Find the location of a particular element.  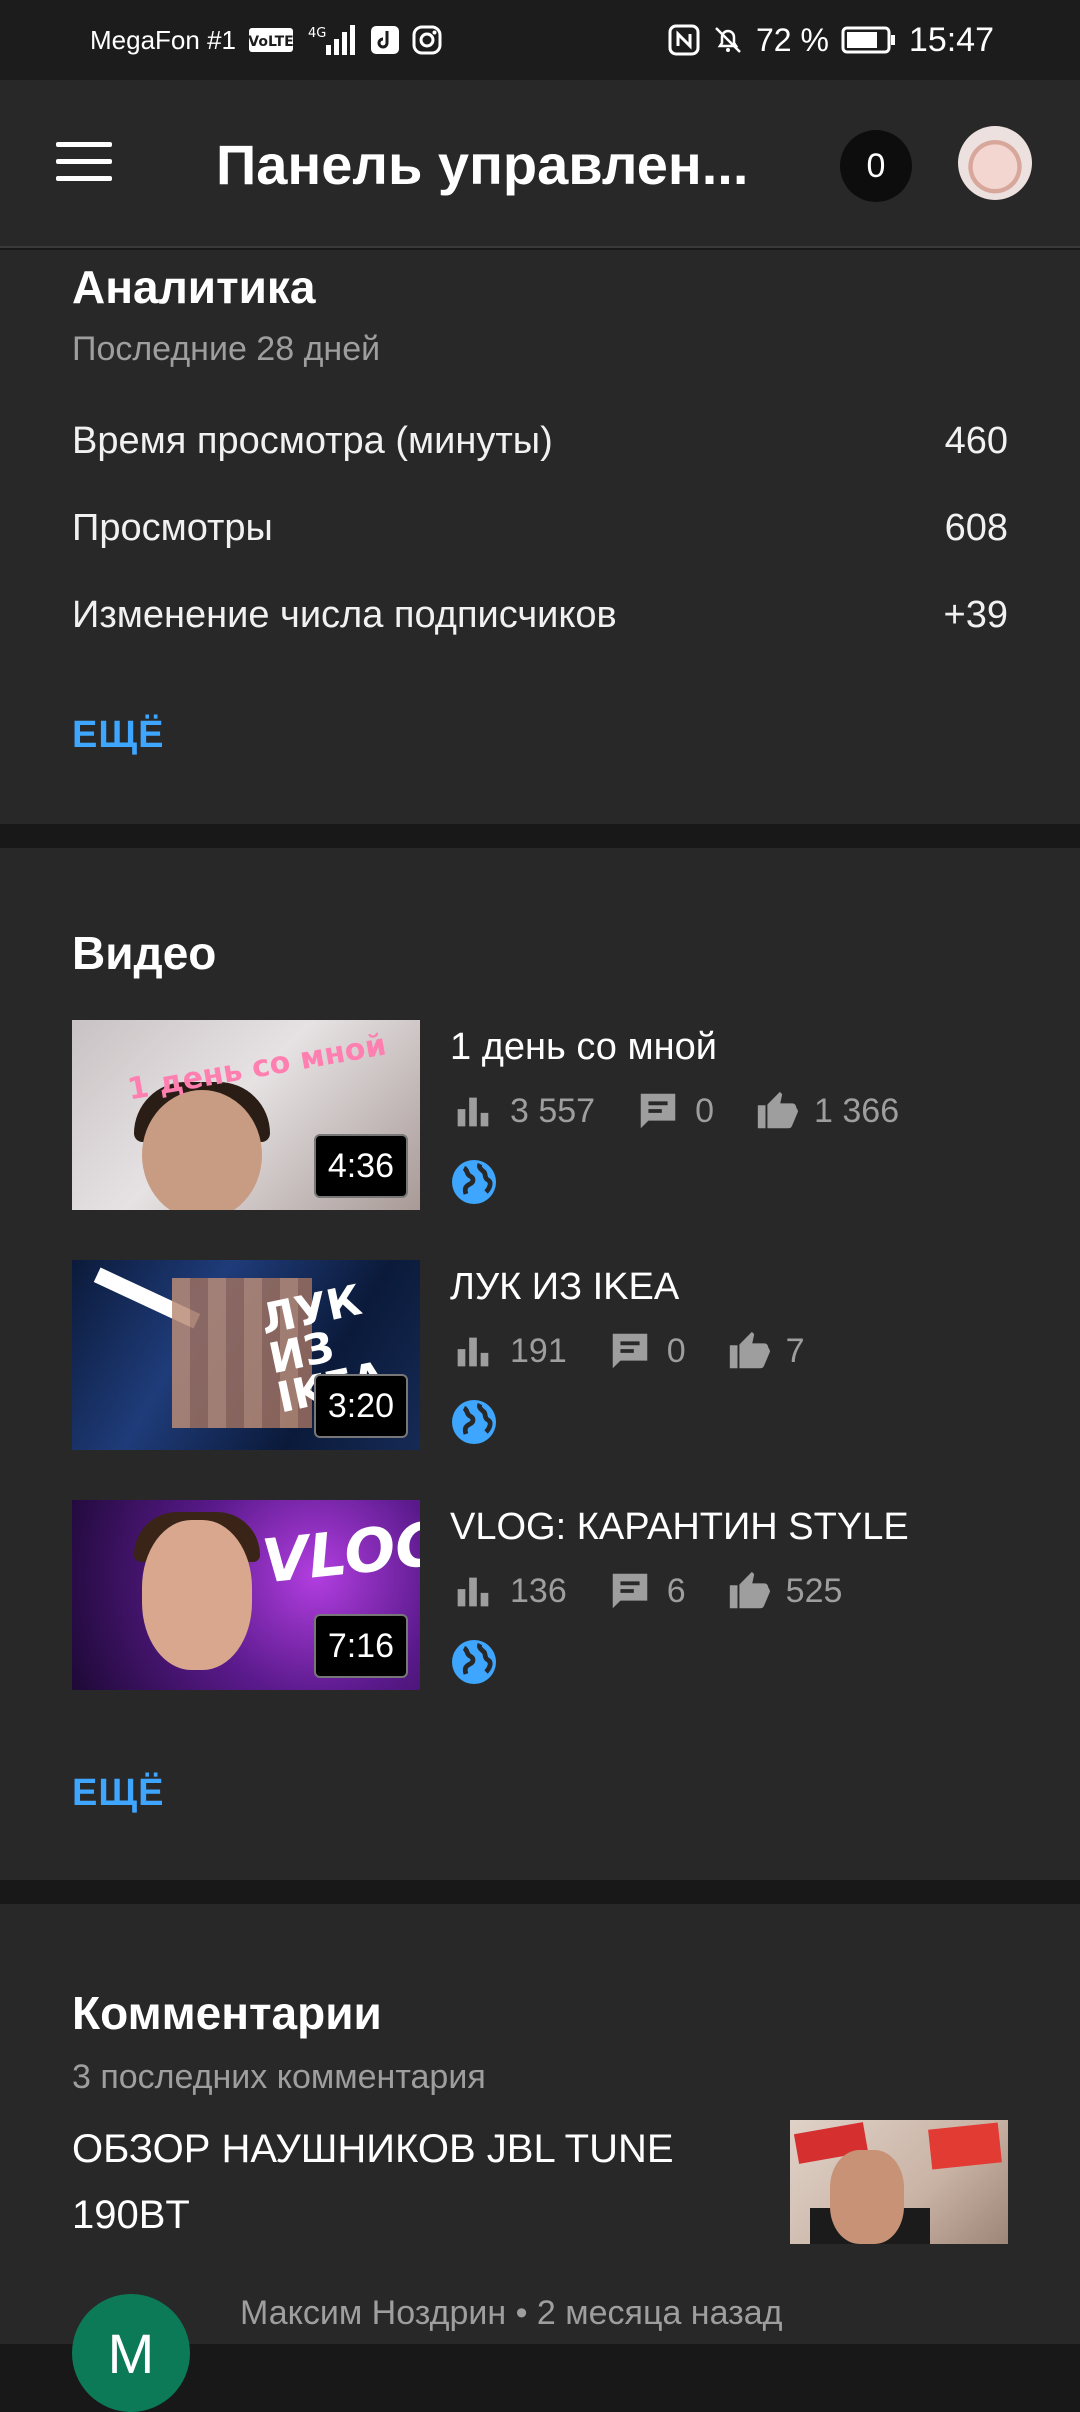

video-item: VLOG 7:16 VLOG: КАРАНТИН STYLE 136 6 525 is located at coordinates (540, 1595).